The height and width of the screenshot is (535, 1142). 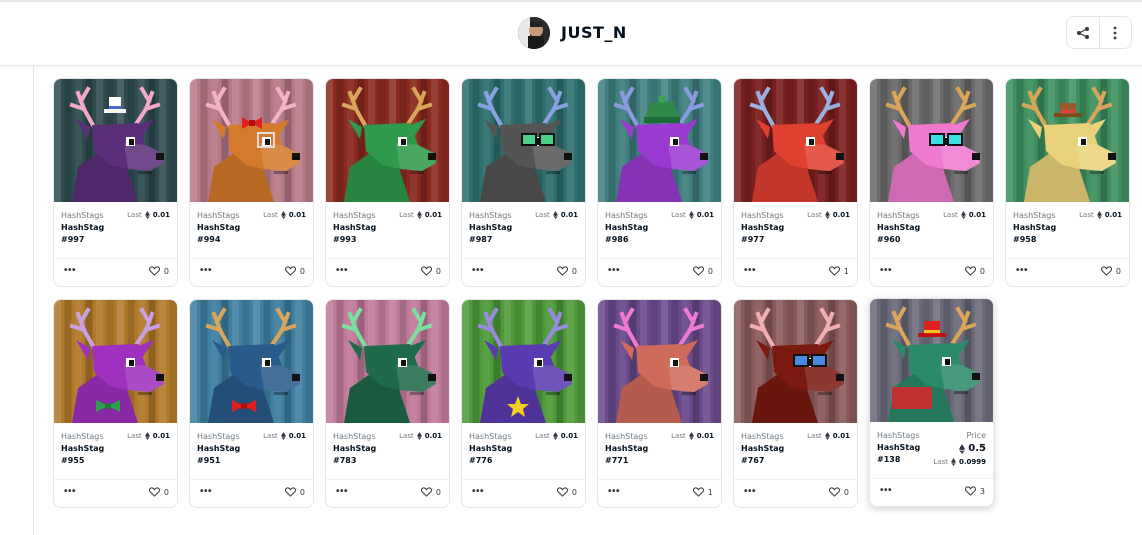 I want to click on nft-card: HashStags Last 0.01 HashStag #986 ••• 0, so click(x=659, y=182).